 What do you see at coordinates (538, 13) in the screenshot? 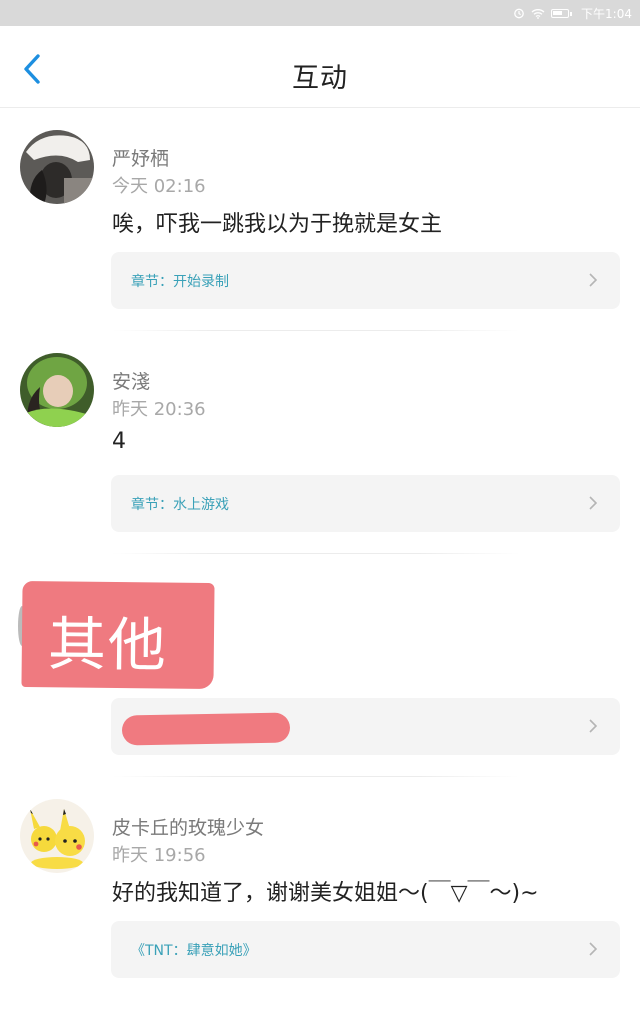
I see `wifi-icon` at bounding box center [538, 13].